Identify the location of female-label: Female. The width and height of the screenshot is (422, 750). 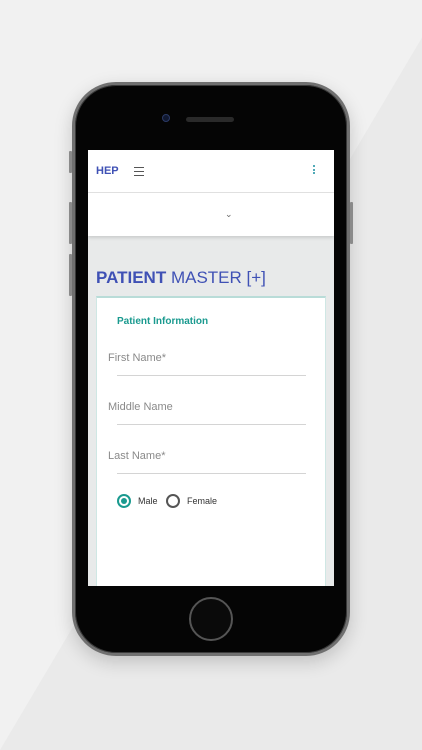
(202, 501).